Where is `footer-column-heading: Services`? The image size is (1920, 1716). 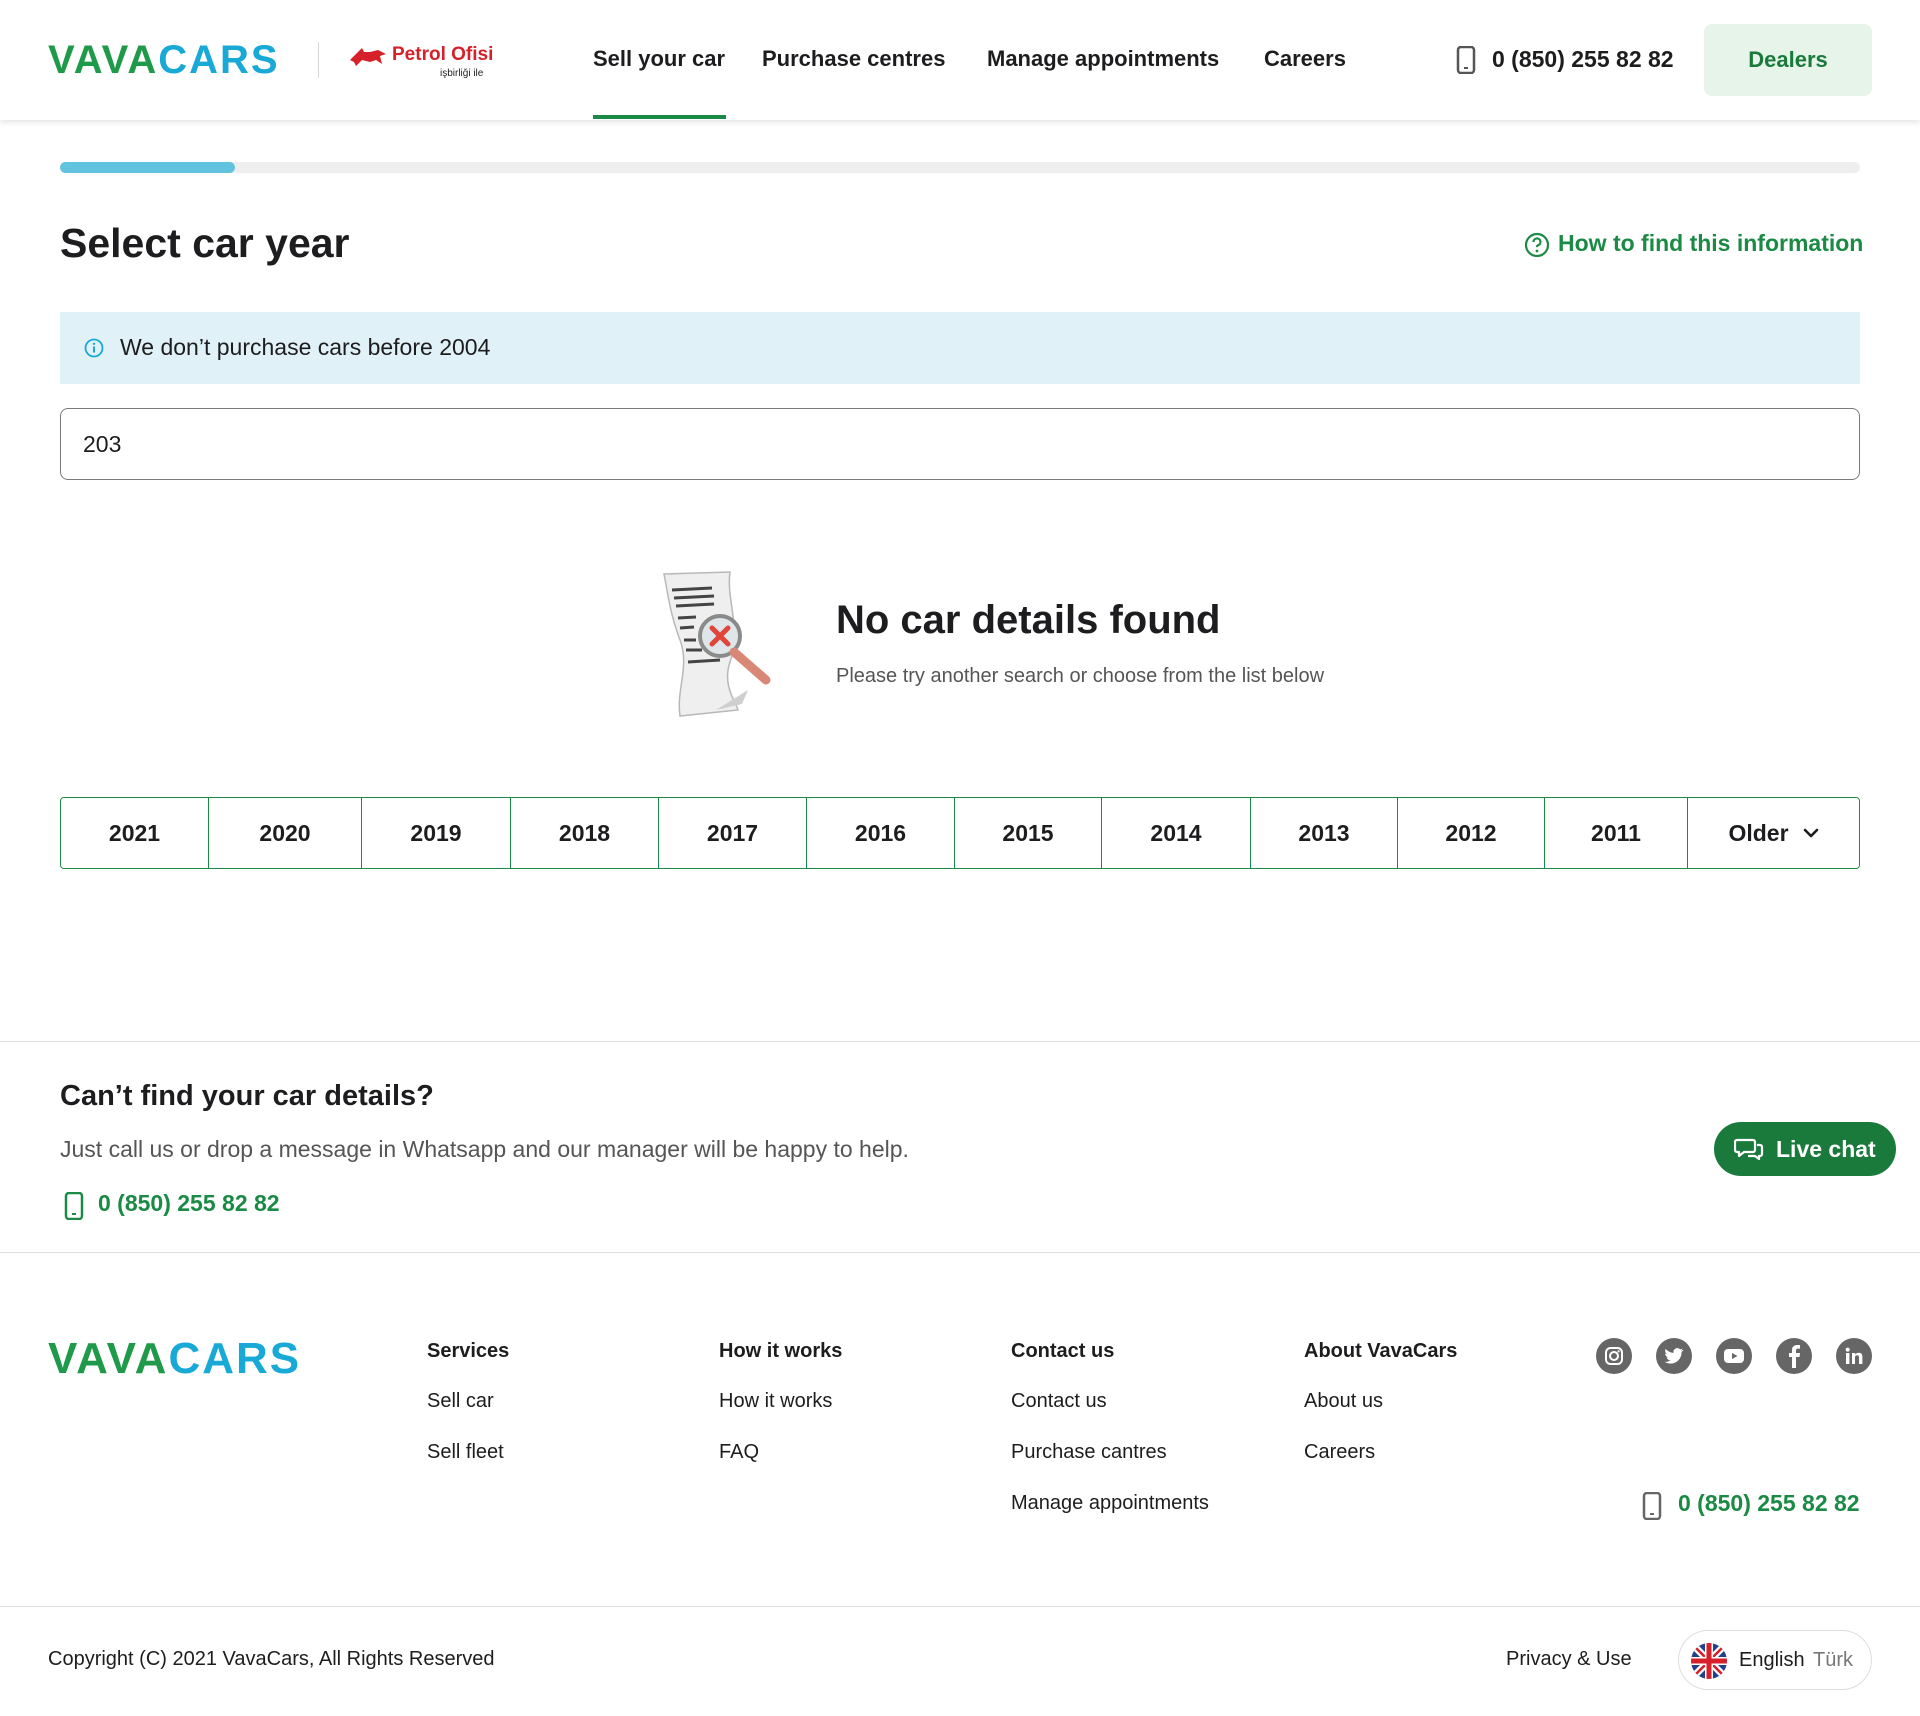
footer-column-heading: Services is located at coordinates (468, 1351).